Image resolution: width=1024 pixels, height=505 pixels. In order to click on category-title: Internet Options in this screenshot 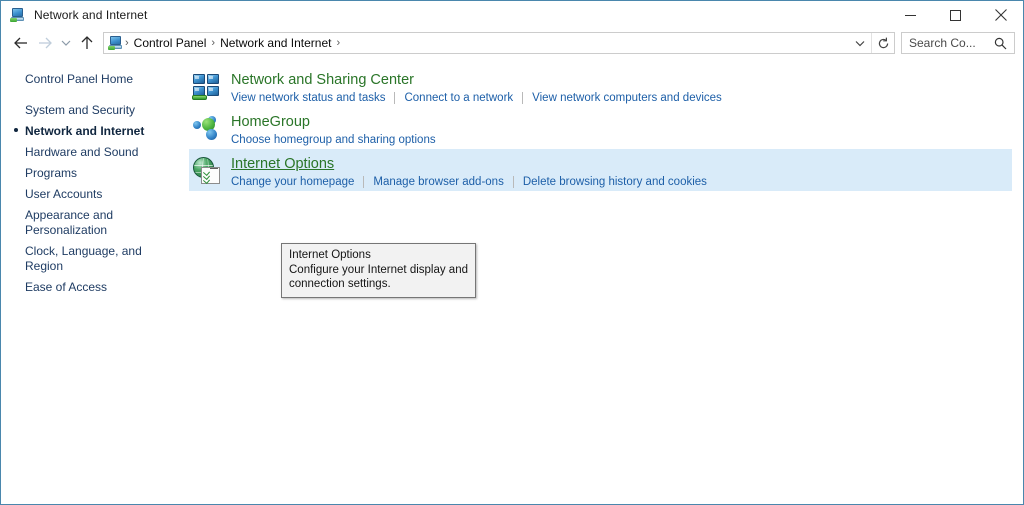, I will do `click(282, 164)`.